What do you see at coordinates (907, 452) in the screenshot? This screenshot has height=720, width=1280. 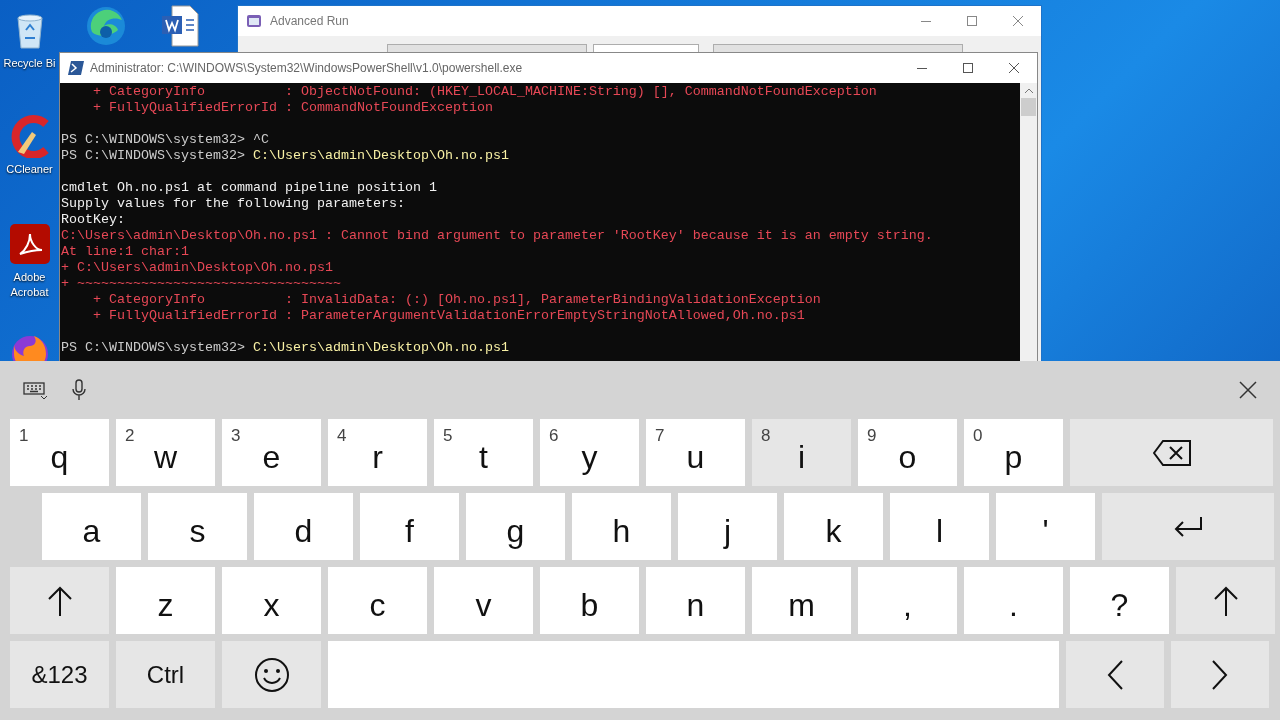 I see `key: o 9` at bounding box center [907, 452].